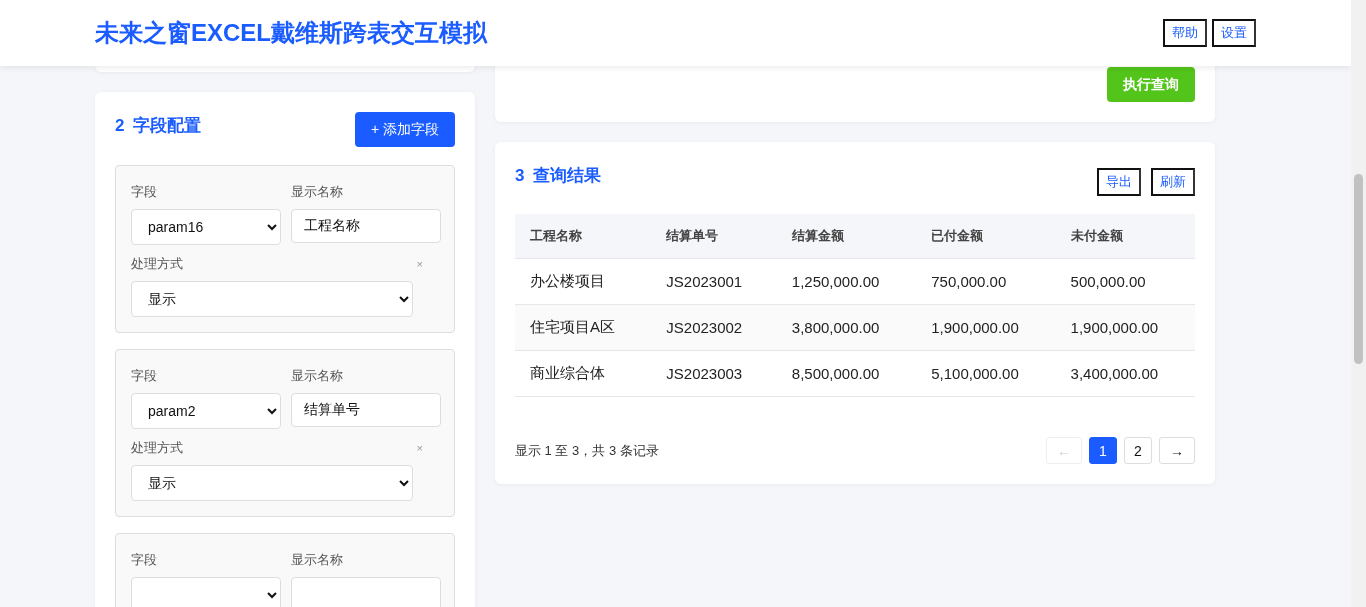 The width and height of the screenshot is (1366, 607). Describe the element at coordinates (583, 281) in the screenshot. I see `table-cell: 办公楼项目` at that location.